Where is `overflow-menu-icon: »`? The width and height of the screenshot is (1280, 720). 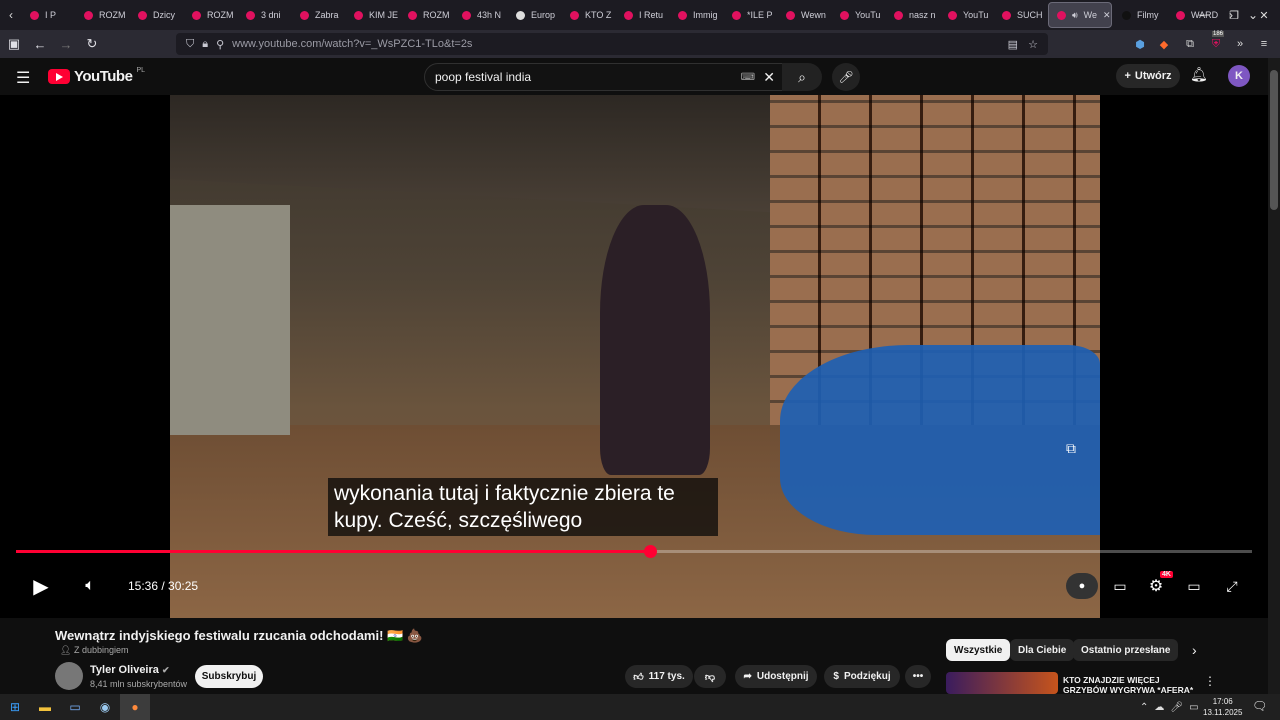 overflow-menu-icon: » is located at coordinates (1240, 44).